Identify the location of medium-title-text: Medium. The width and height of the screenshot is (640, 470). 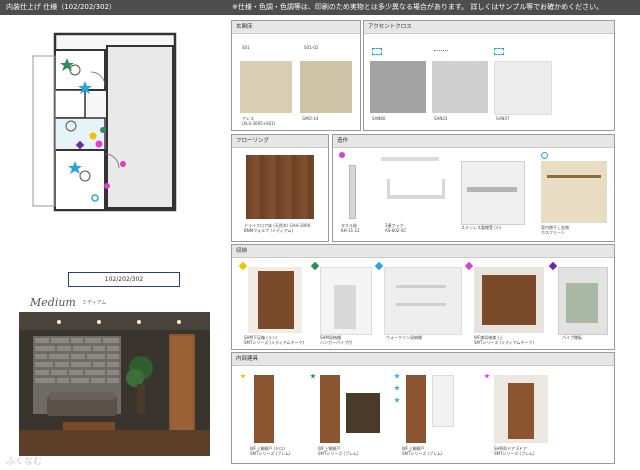
(53, 302).